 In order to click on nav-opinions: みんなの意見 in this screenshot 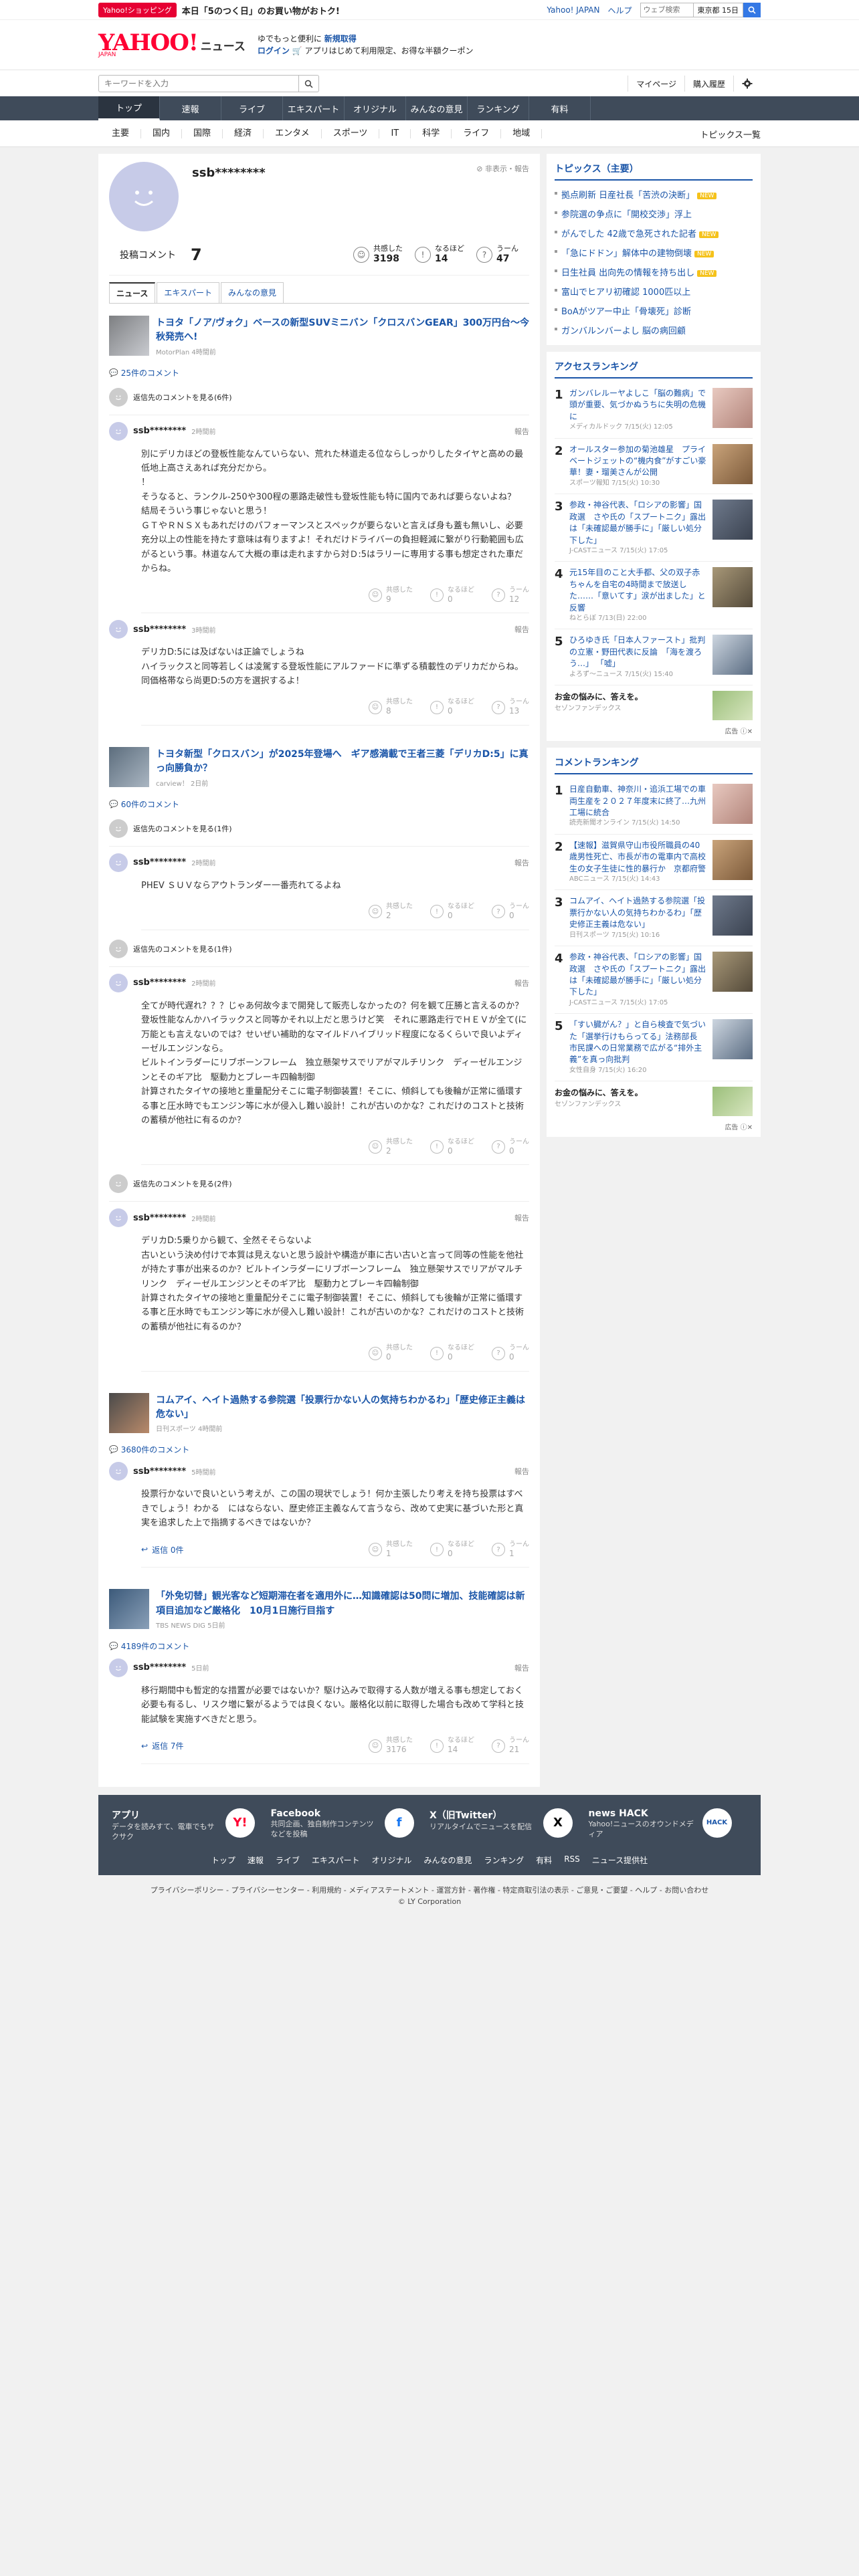, I will do `click(437, 108)`.